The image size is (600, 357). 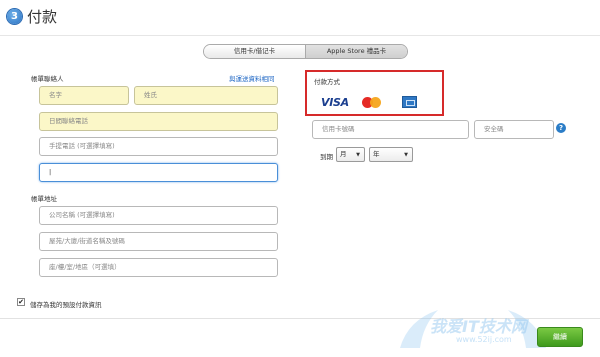 I want to click on page-title: 付款, so click(x=42, y=17).